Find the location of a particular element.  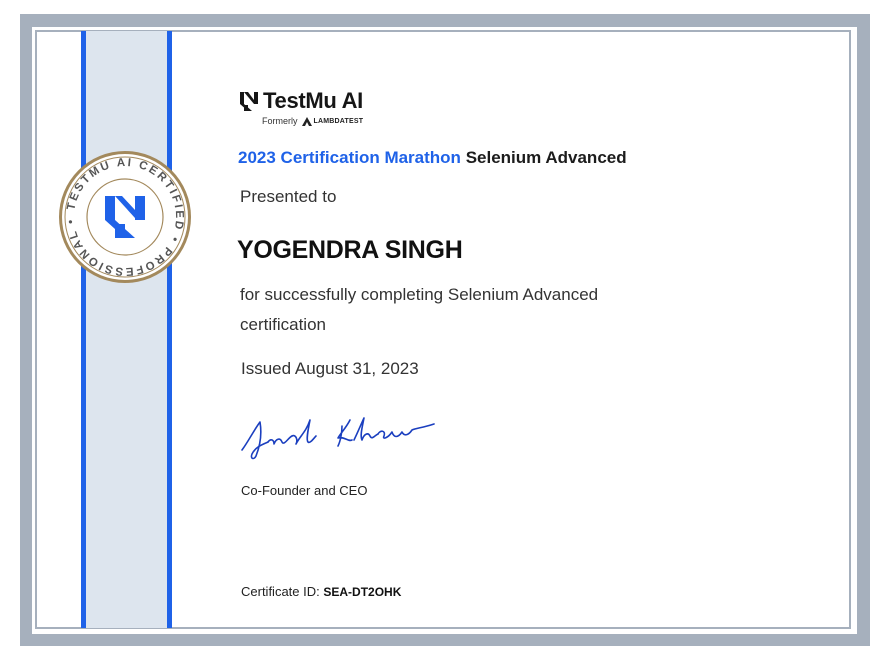

formerly-label: Formerly is located at coordinates (280, 121).